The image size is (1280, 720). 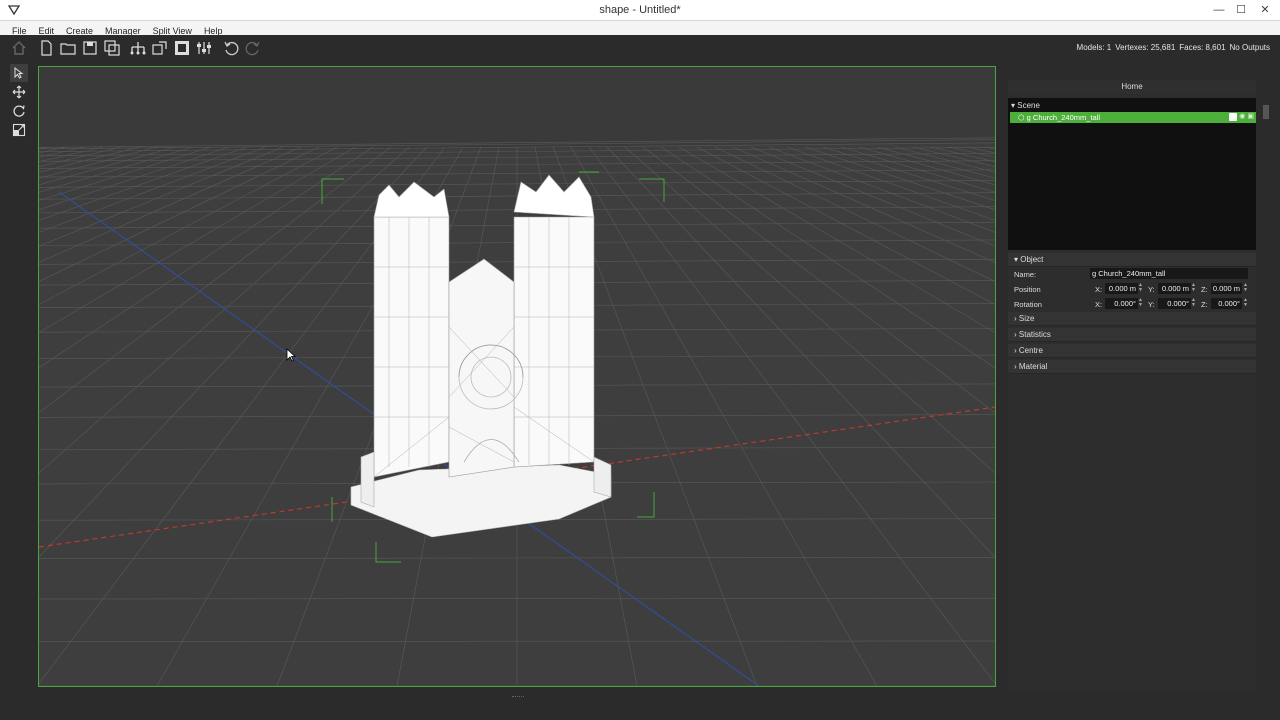 What do you see at coordinates (1099, 304) in the screenshot?
I see `rotation-x-label: X:` at bounding box center [1099, 304].